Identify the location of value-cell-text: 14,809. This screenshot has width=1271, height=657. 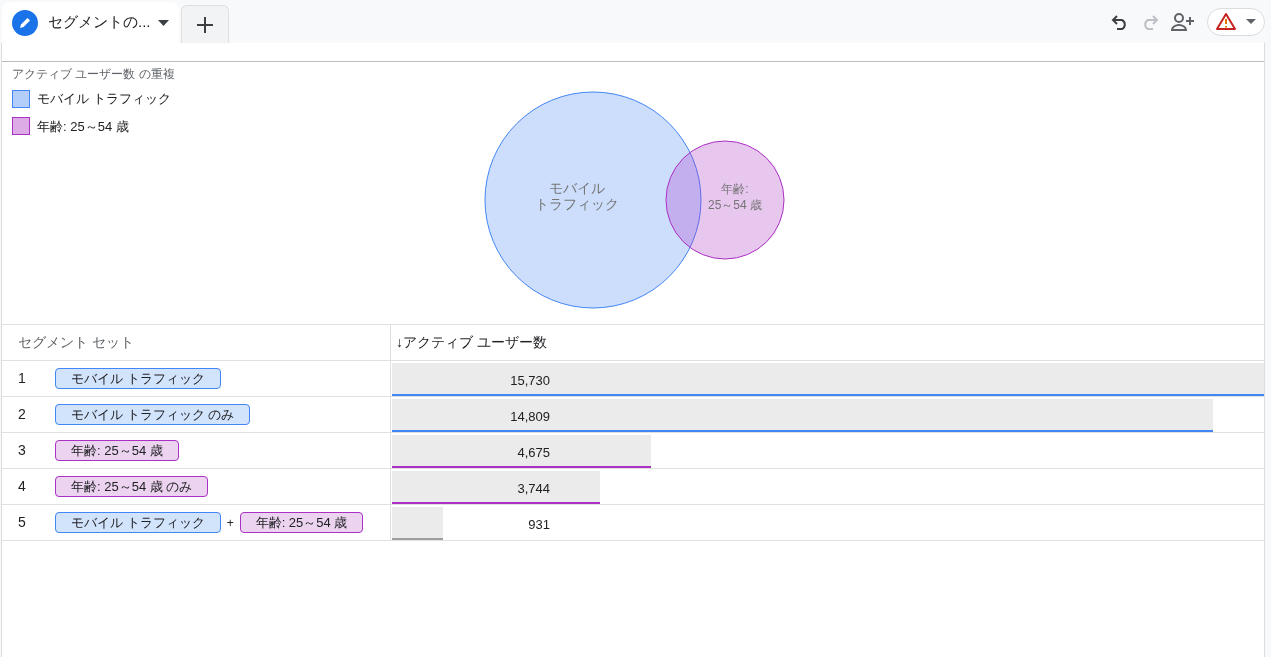
(530, 417).